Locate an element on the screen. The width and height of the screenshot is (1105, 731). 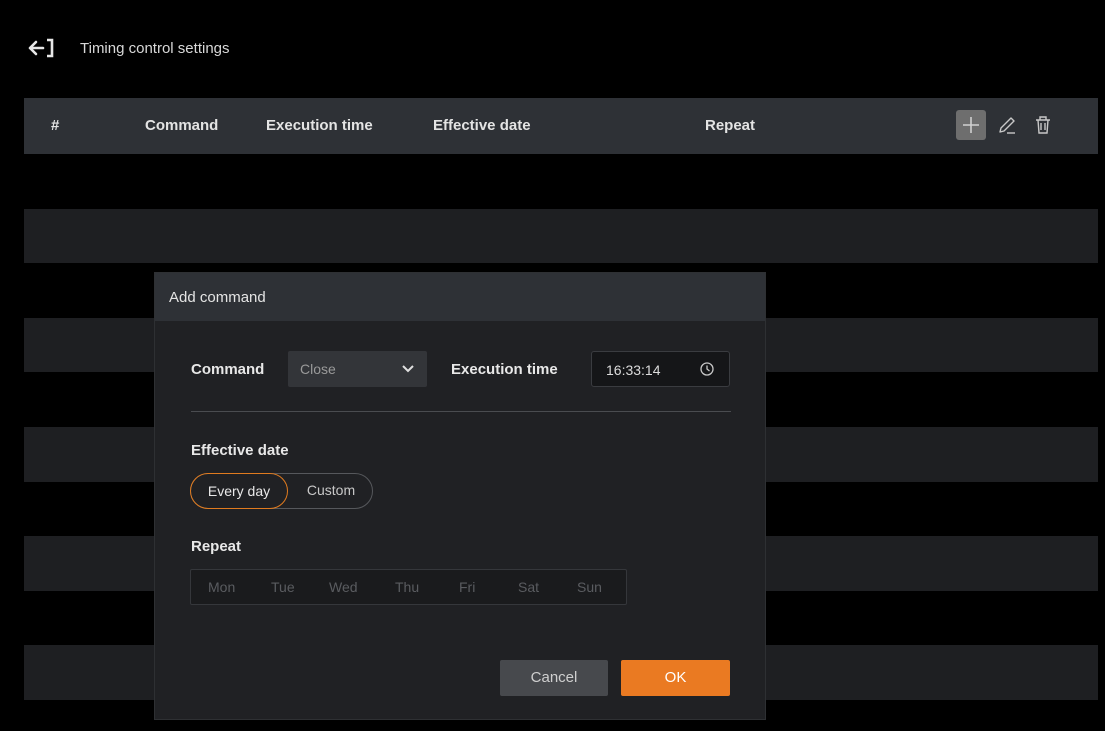
edit-command-button is located at coordinates (1007, 125).